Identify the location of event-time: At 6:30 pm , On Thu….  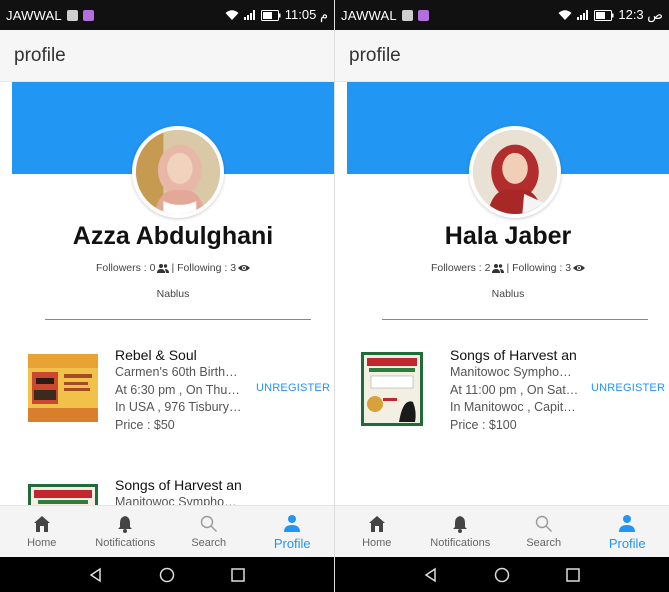
(177, 389).